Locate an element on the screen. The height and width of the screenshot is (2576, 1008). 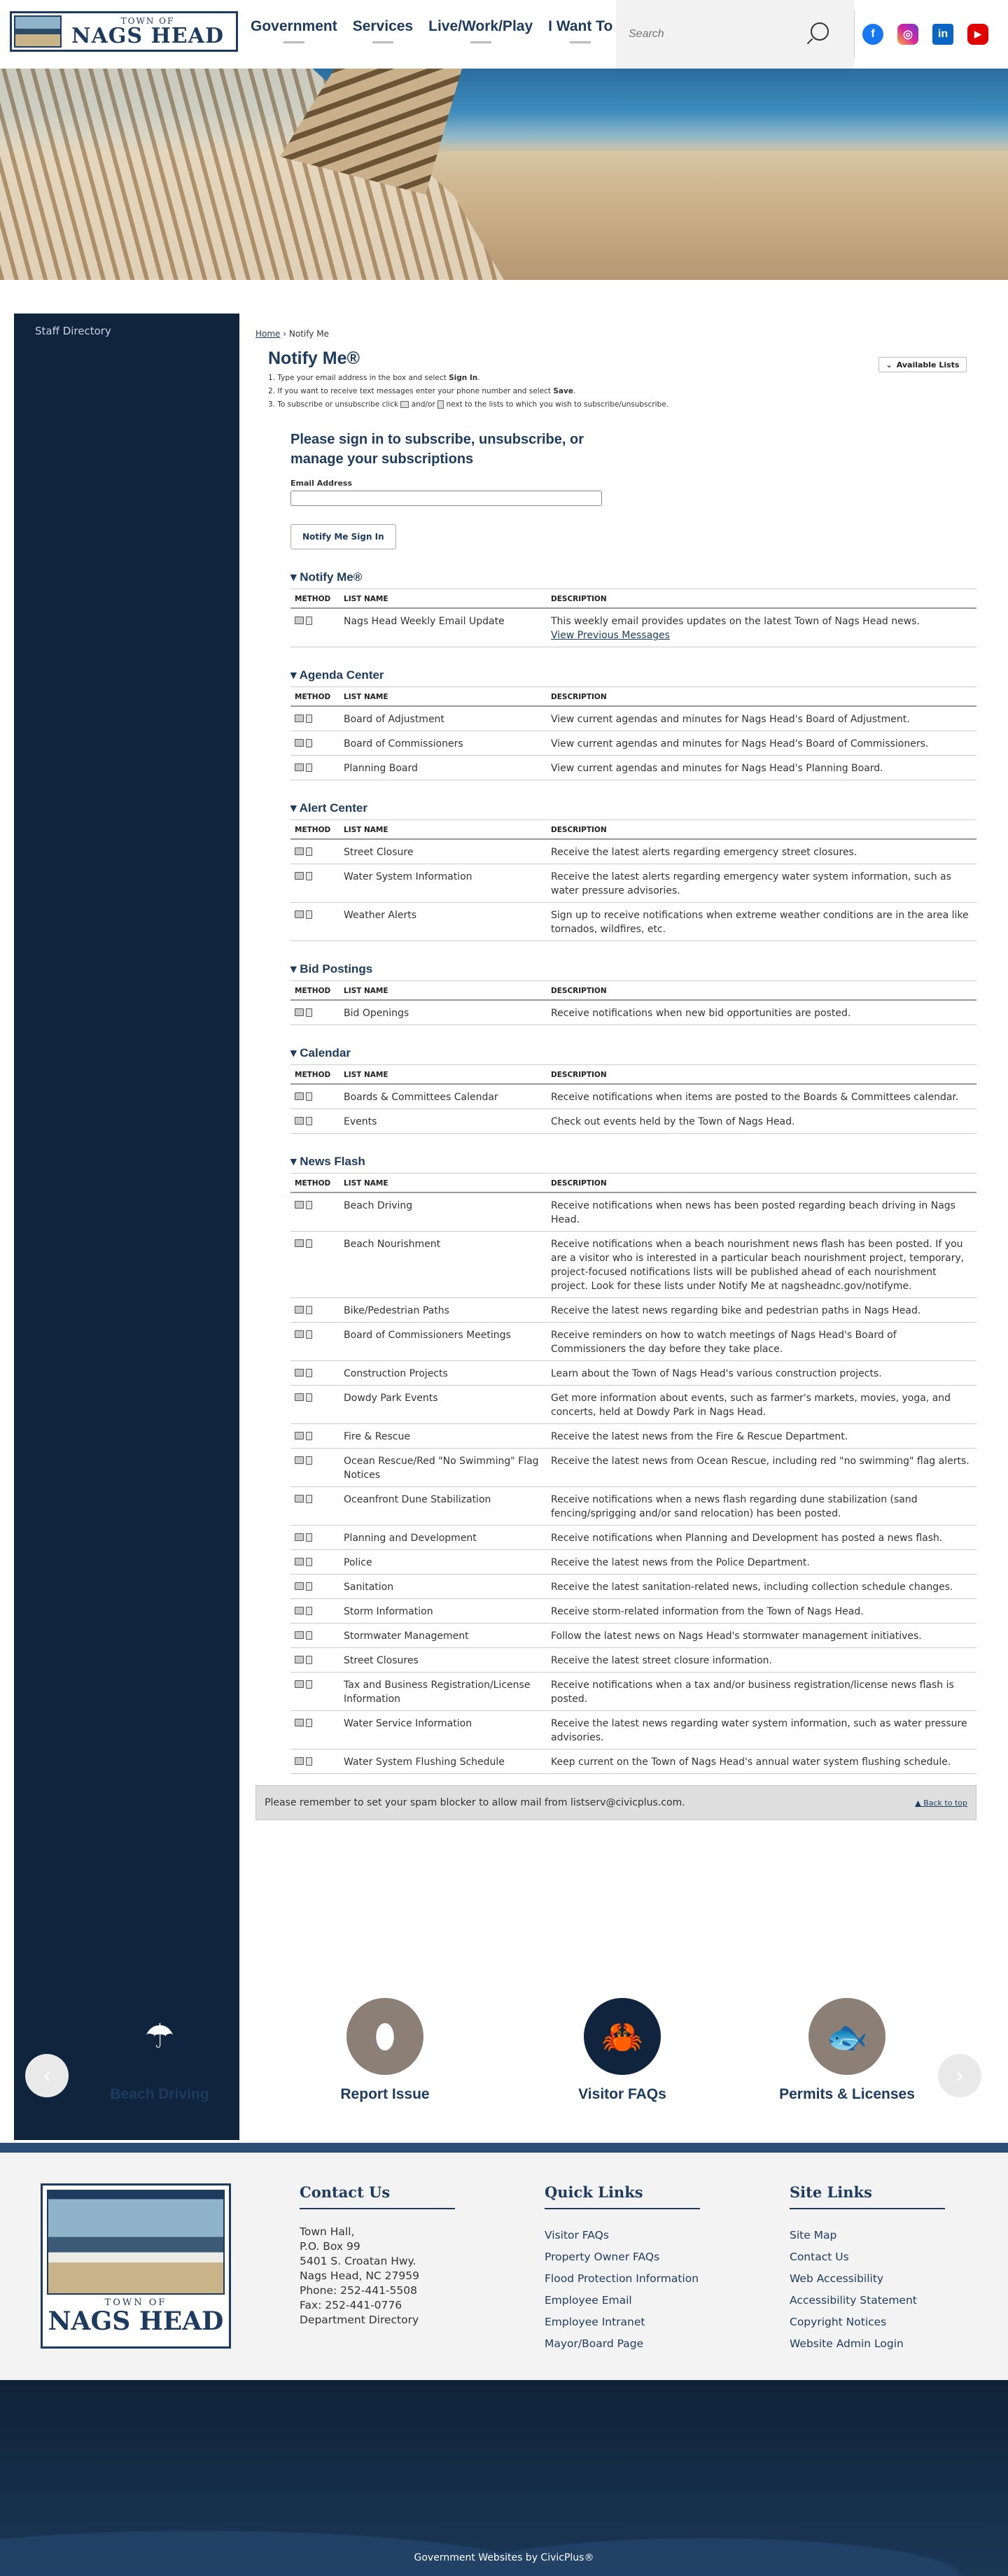
quick-link: Mayor/Board Page is located at coordinates (622, 2344).